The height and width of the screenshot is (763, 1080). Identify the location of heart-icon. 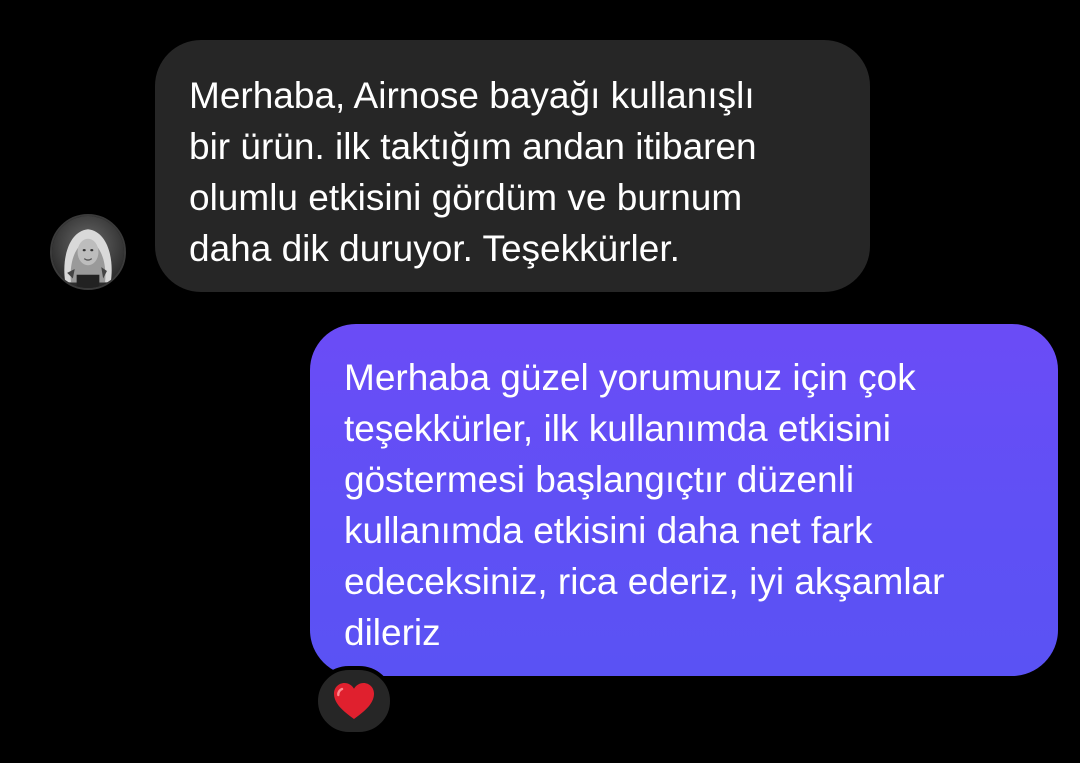
(354, 701).